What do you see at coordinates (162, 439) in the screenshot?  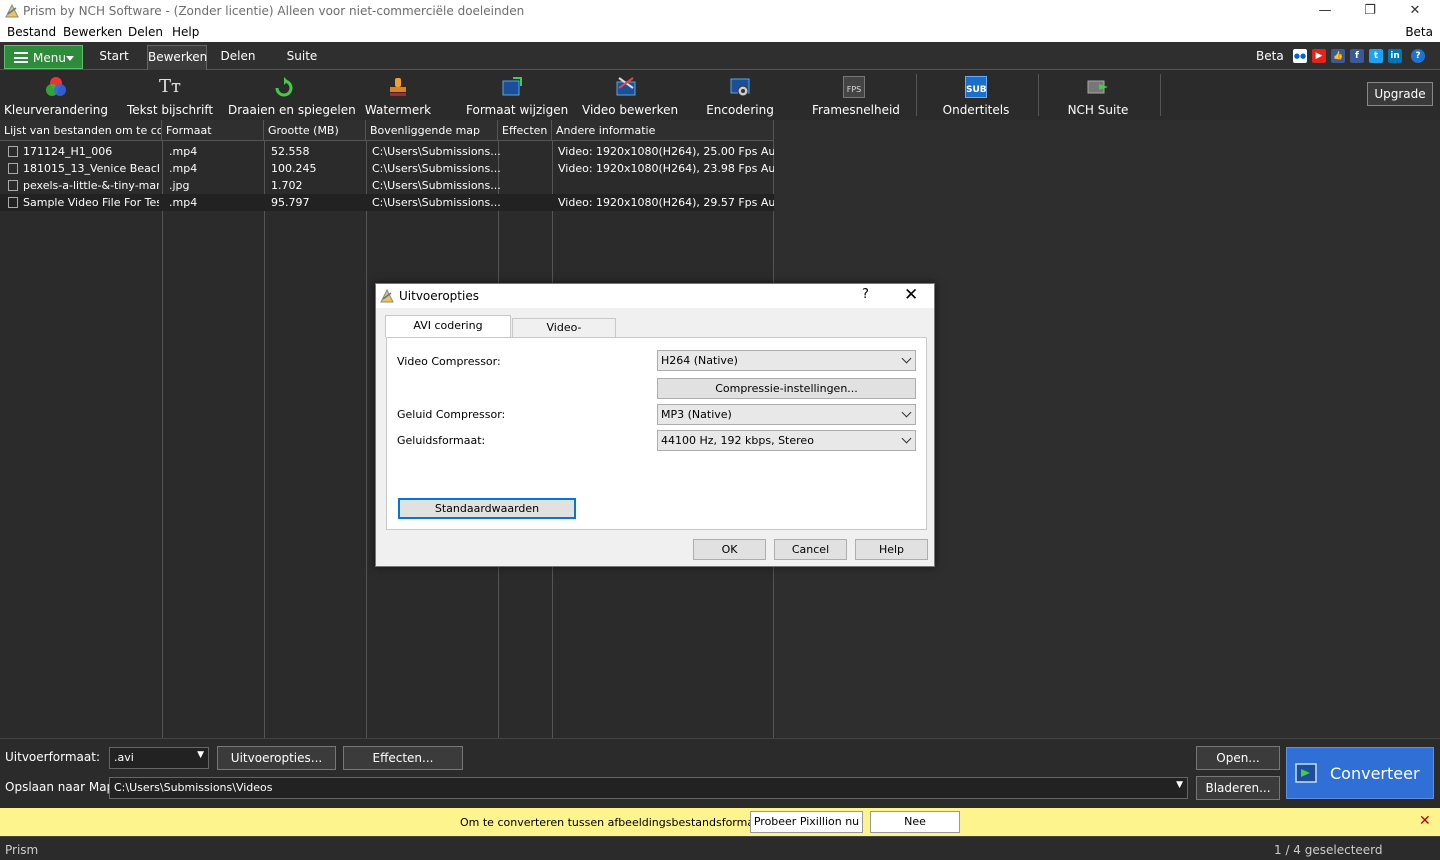 I see `column-divider` at bounding box center [162, 439].